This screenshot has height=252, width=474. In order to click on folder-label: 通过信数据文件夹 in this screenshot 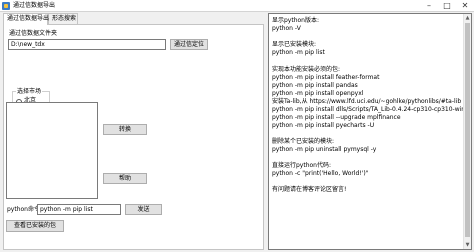, I will do `click(33, 33)`.